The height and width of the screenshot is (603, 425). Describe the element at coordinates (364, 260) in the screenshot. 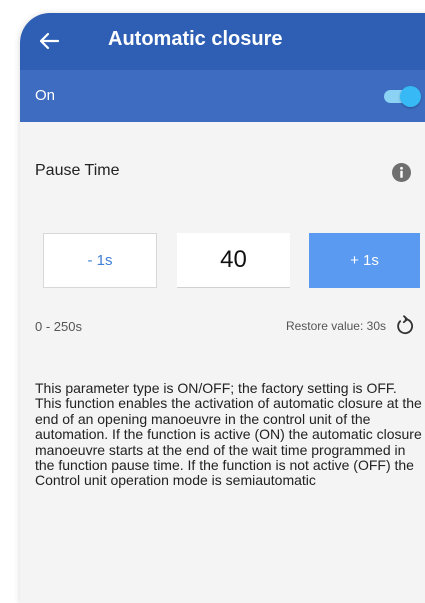

I see `increment-button: + 1s` at that location.